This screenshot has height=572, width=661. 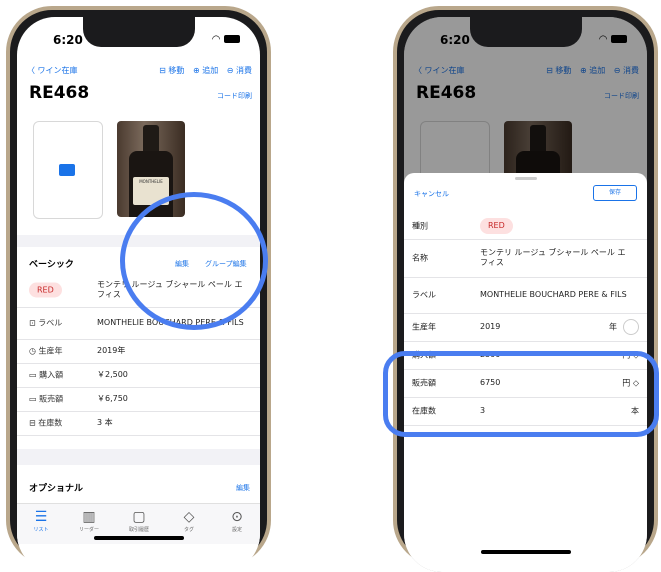 What do you see at coordinates (45, 290) in the screenshot?
I see `type-badge: RED` at bounding box center [45, 290].